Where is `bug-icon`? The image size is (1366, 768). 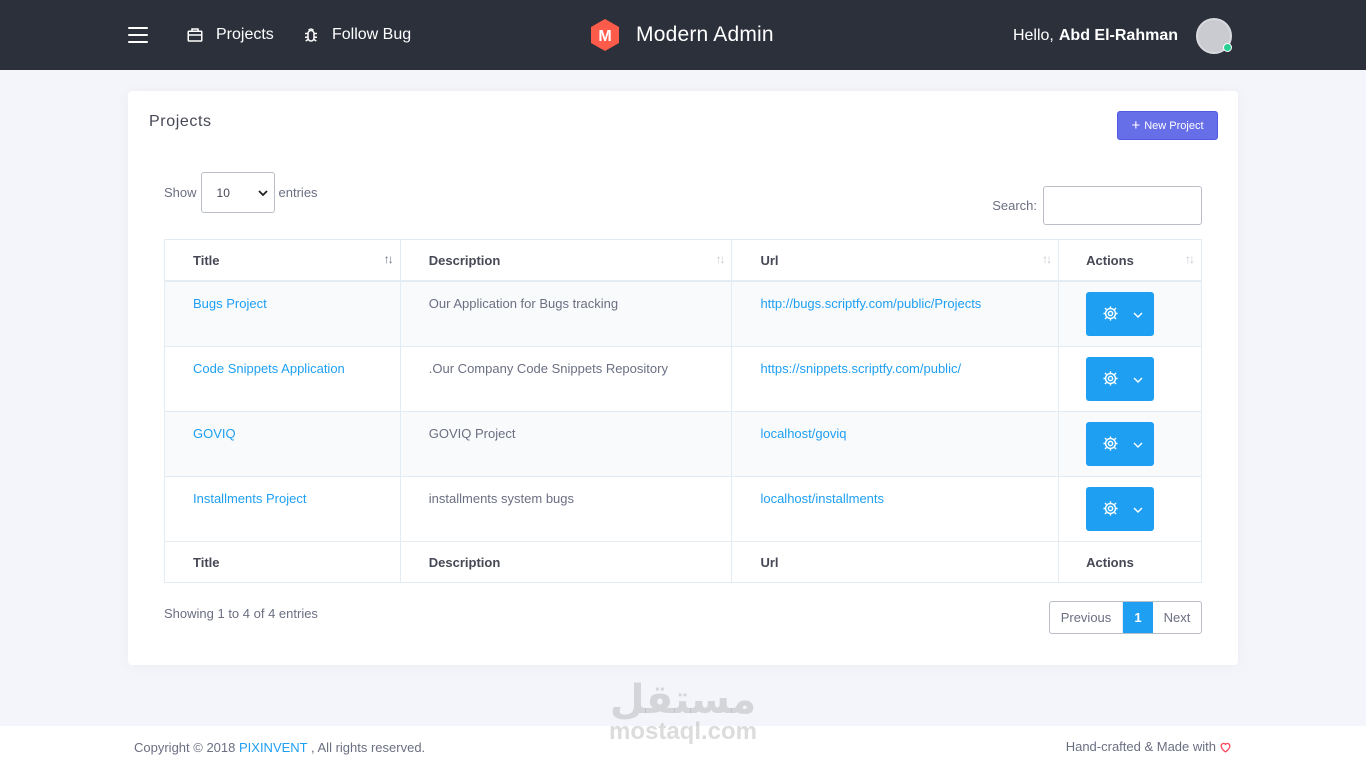
bug-icon is located at coordinates (311, 35).